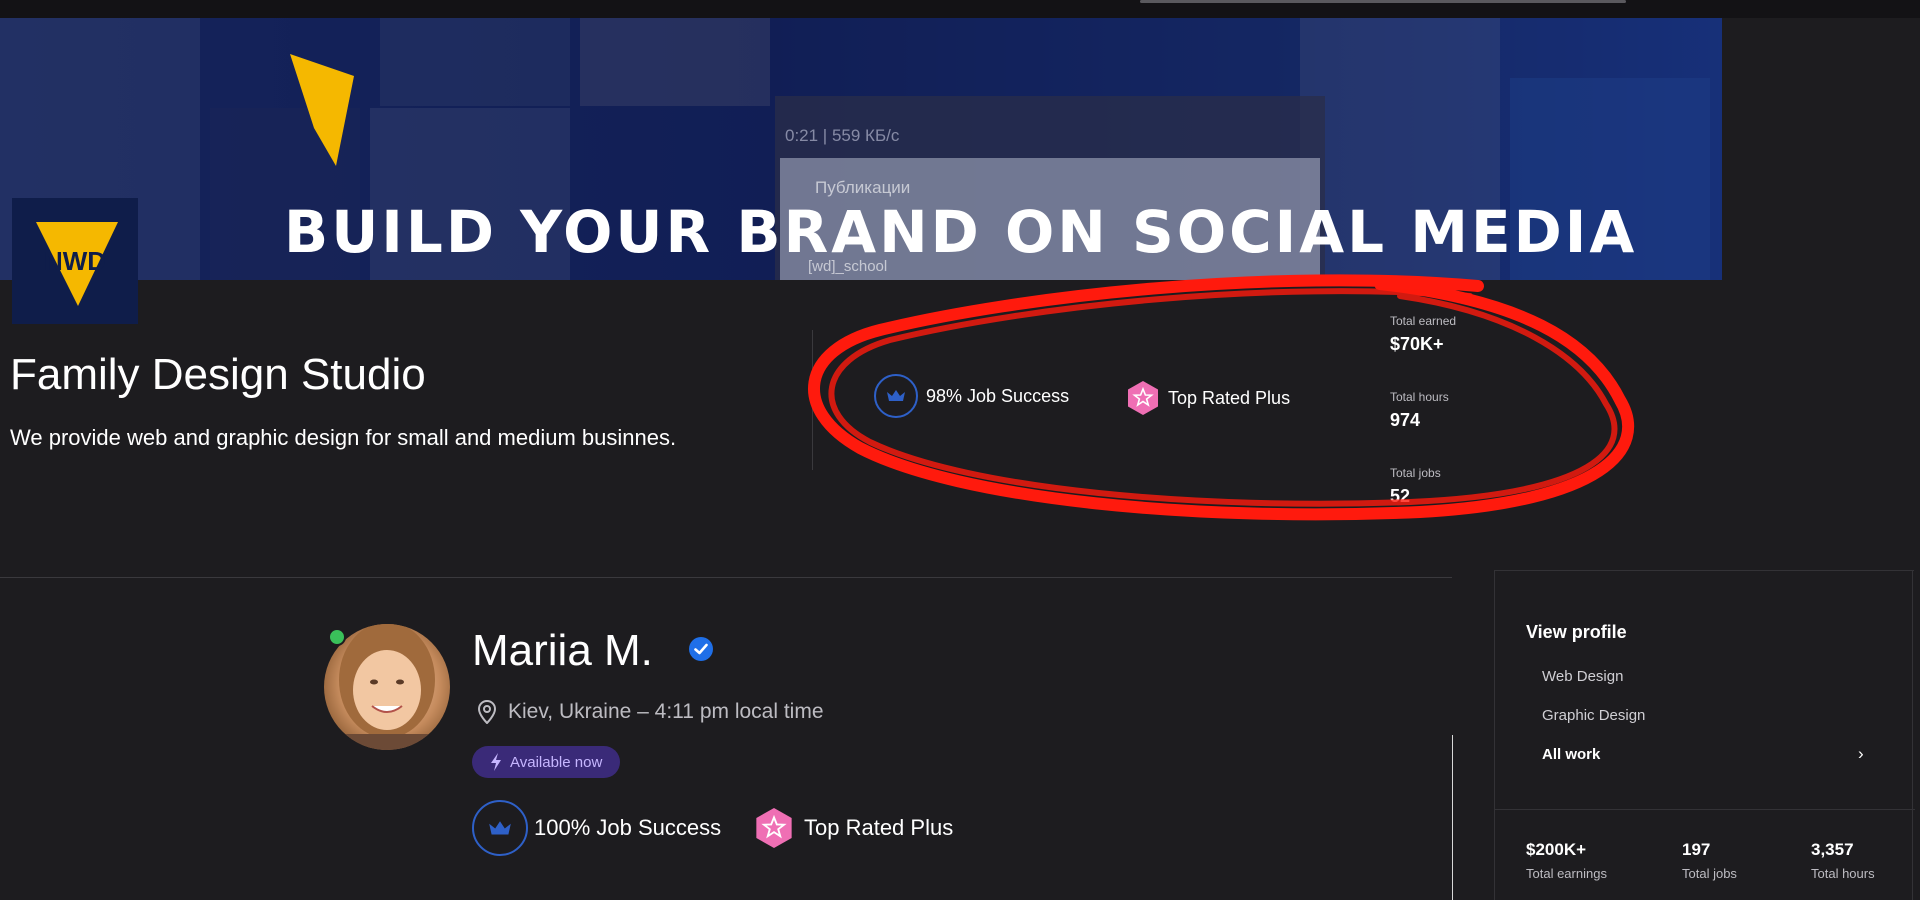 The width and height of the screenshot is (1920, 900). I want to click on location-text: Kiev, Ukraine – 4:11 pm local time, so click(666, 711).